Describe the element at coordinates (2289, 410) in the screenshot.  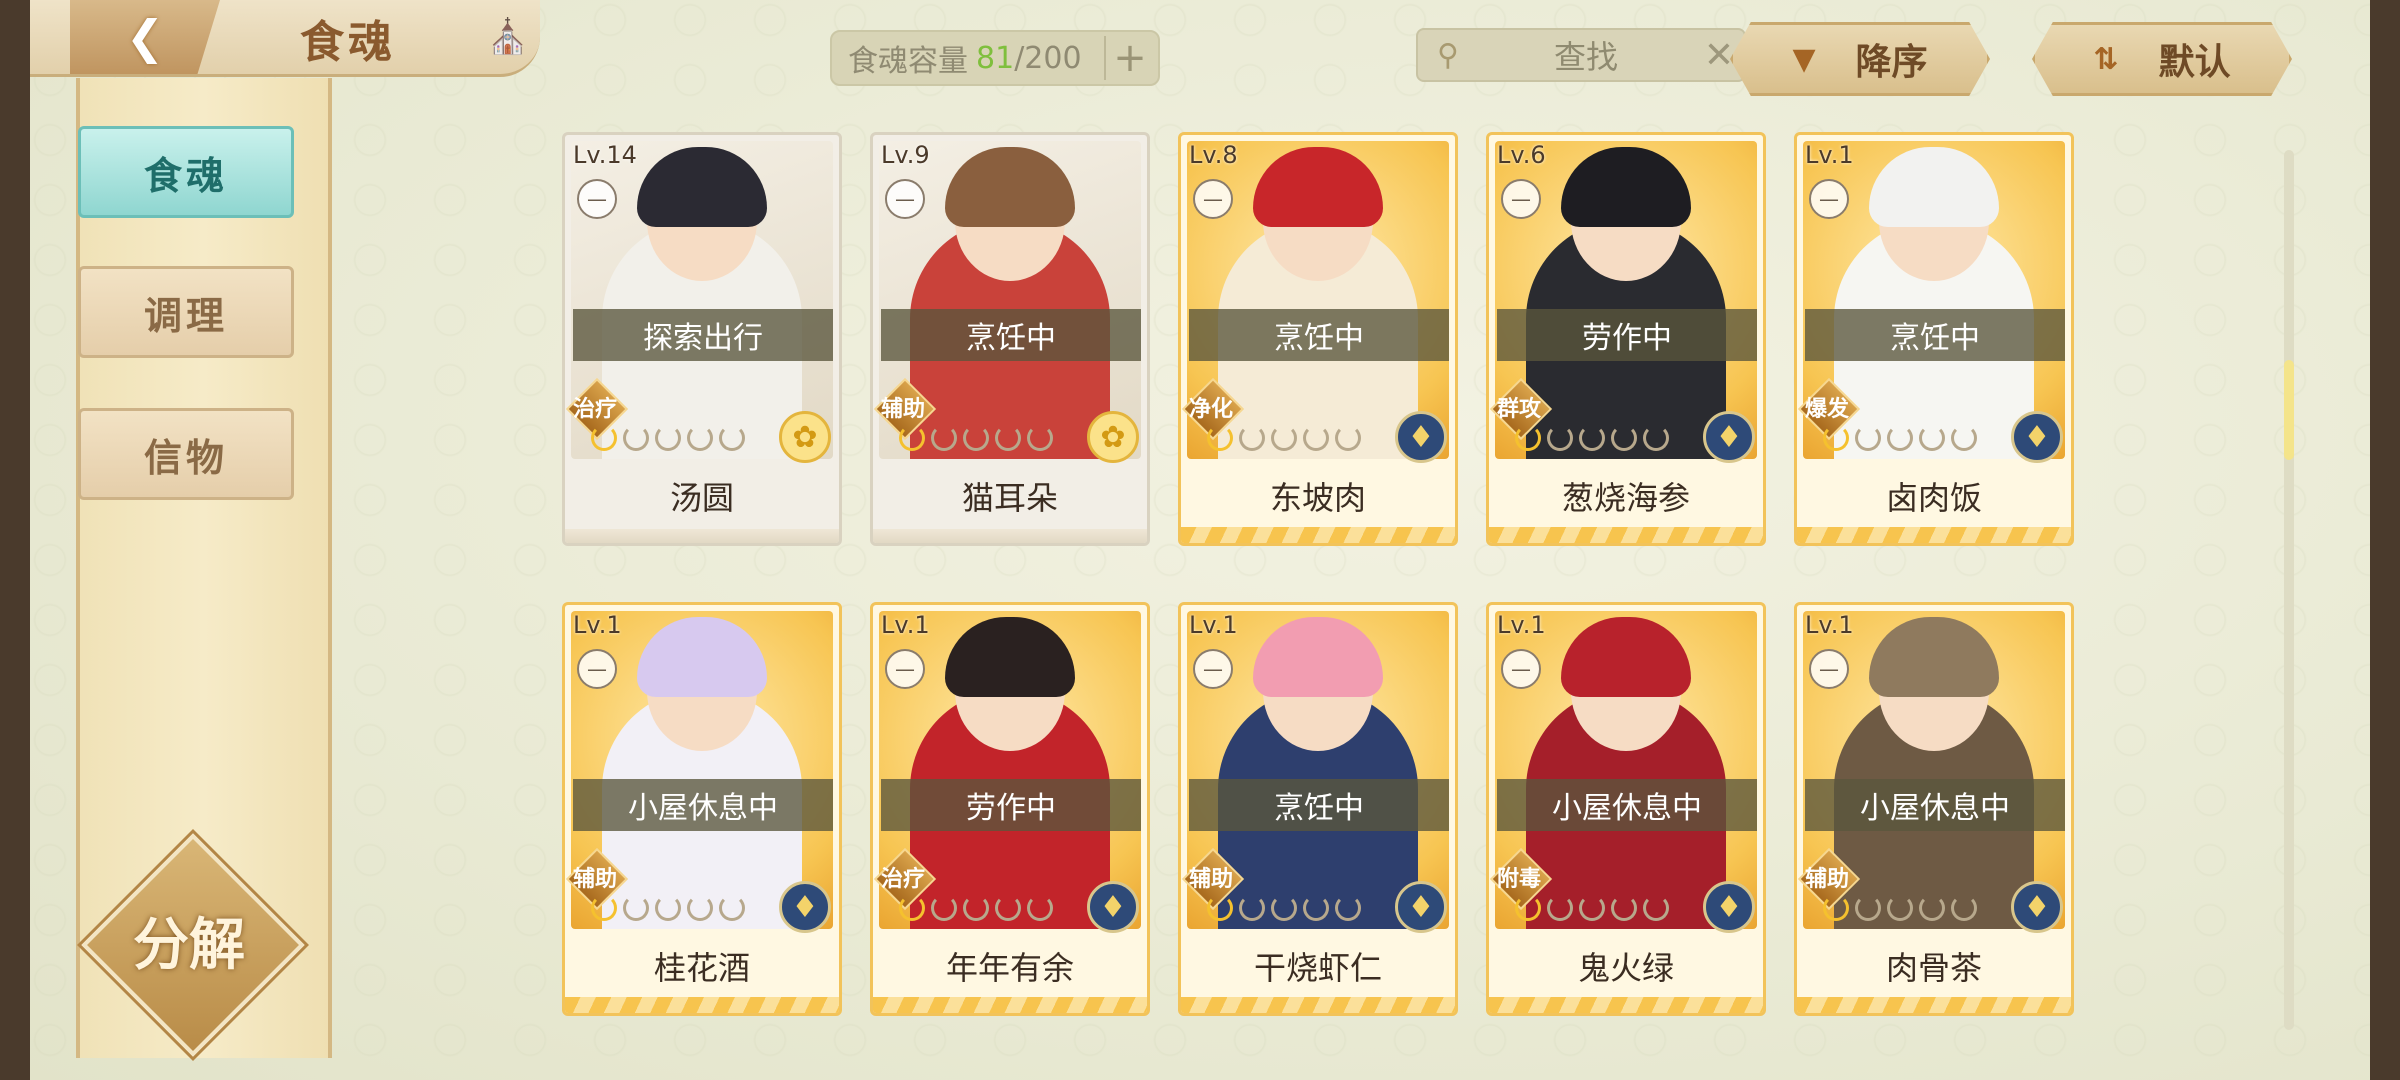
I see `scrollbar-thumb` at that location.